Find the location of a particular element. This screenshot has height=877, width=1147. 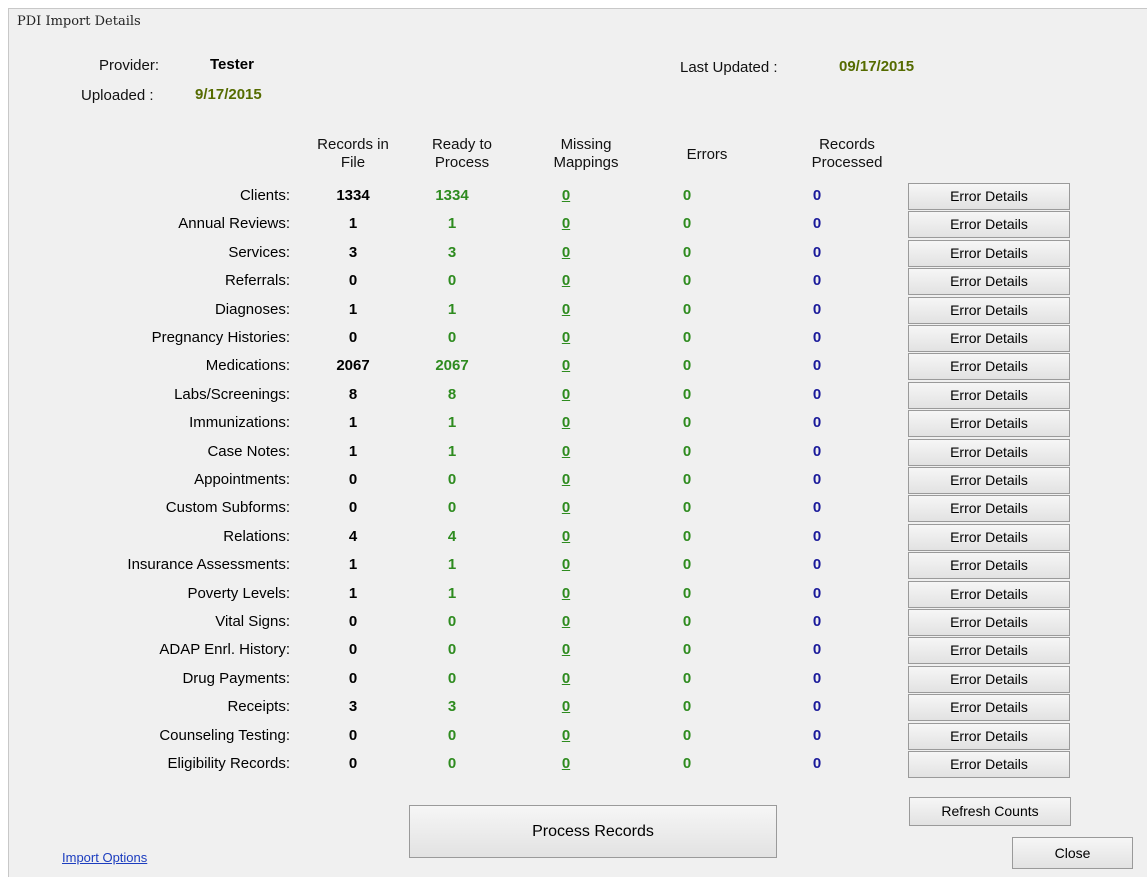

process-records-button: Process Records is located at coordinates (593, 831).